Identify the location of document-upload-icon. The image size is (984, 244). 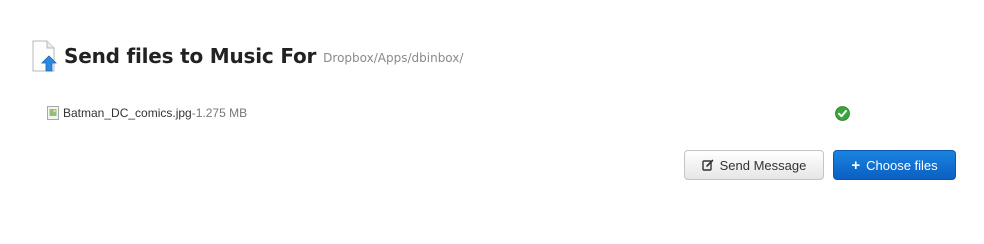
(44, 56).